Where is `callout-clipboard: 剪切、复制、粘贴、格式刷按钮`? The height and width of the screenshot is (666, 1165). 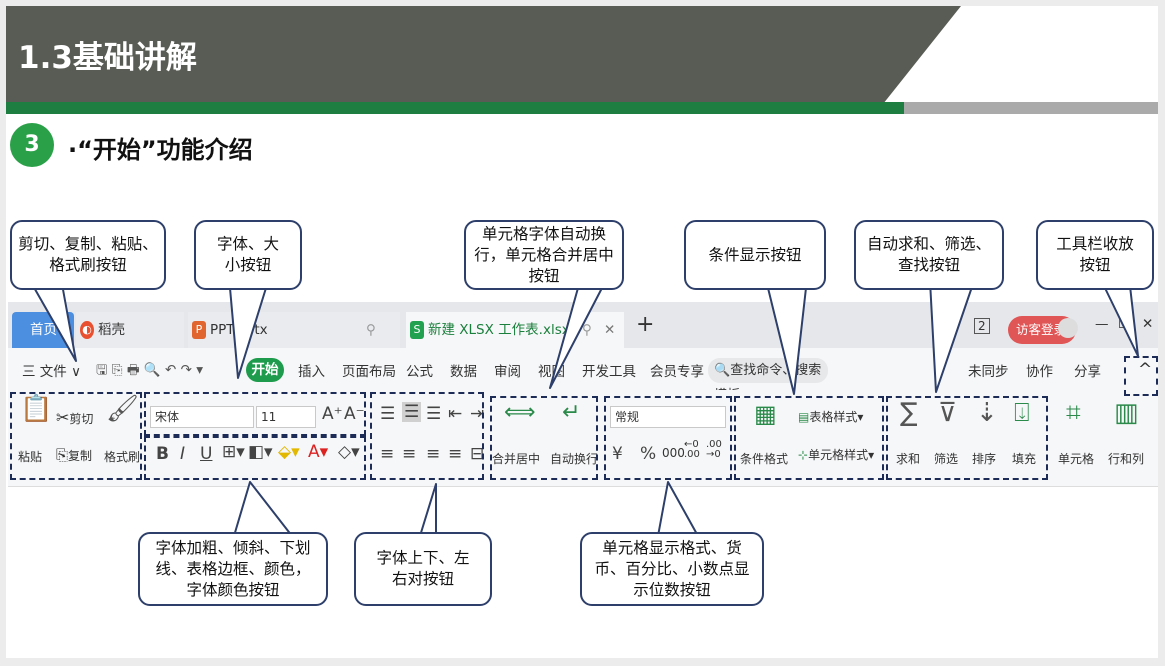
callout-clipboard: 剪切、复制、粘贴、格式刷按钮 is located at coordinates (88, 255).